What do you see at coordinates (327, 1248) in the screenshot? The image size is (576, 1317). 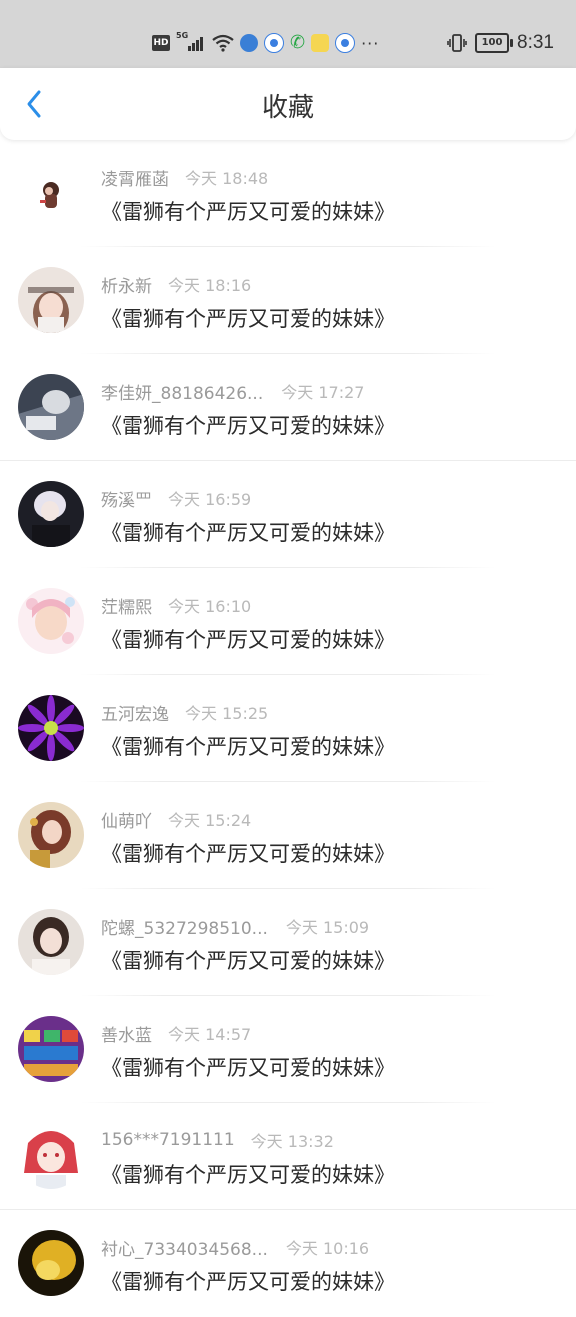 I see `timestamp: 今天 10:16` at bounding box center [327, 1248].